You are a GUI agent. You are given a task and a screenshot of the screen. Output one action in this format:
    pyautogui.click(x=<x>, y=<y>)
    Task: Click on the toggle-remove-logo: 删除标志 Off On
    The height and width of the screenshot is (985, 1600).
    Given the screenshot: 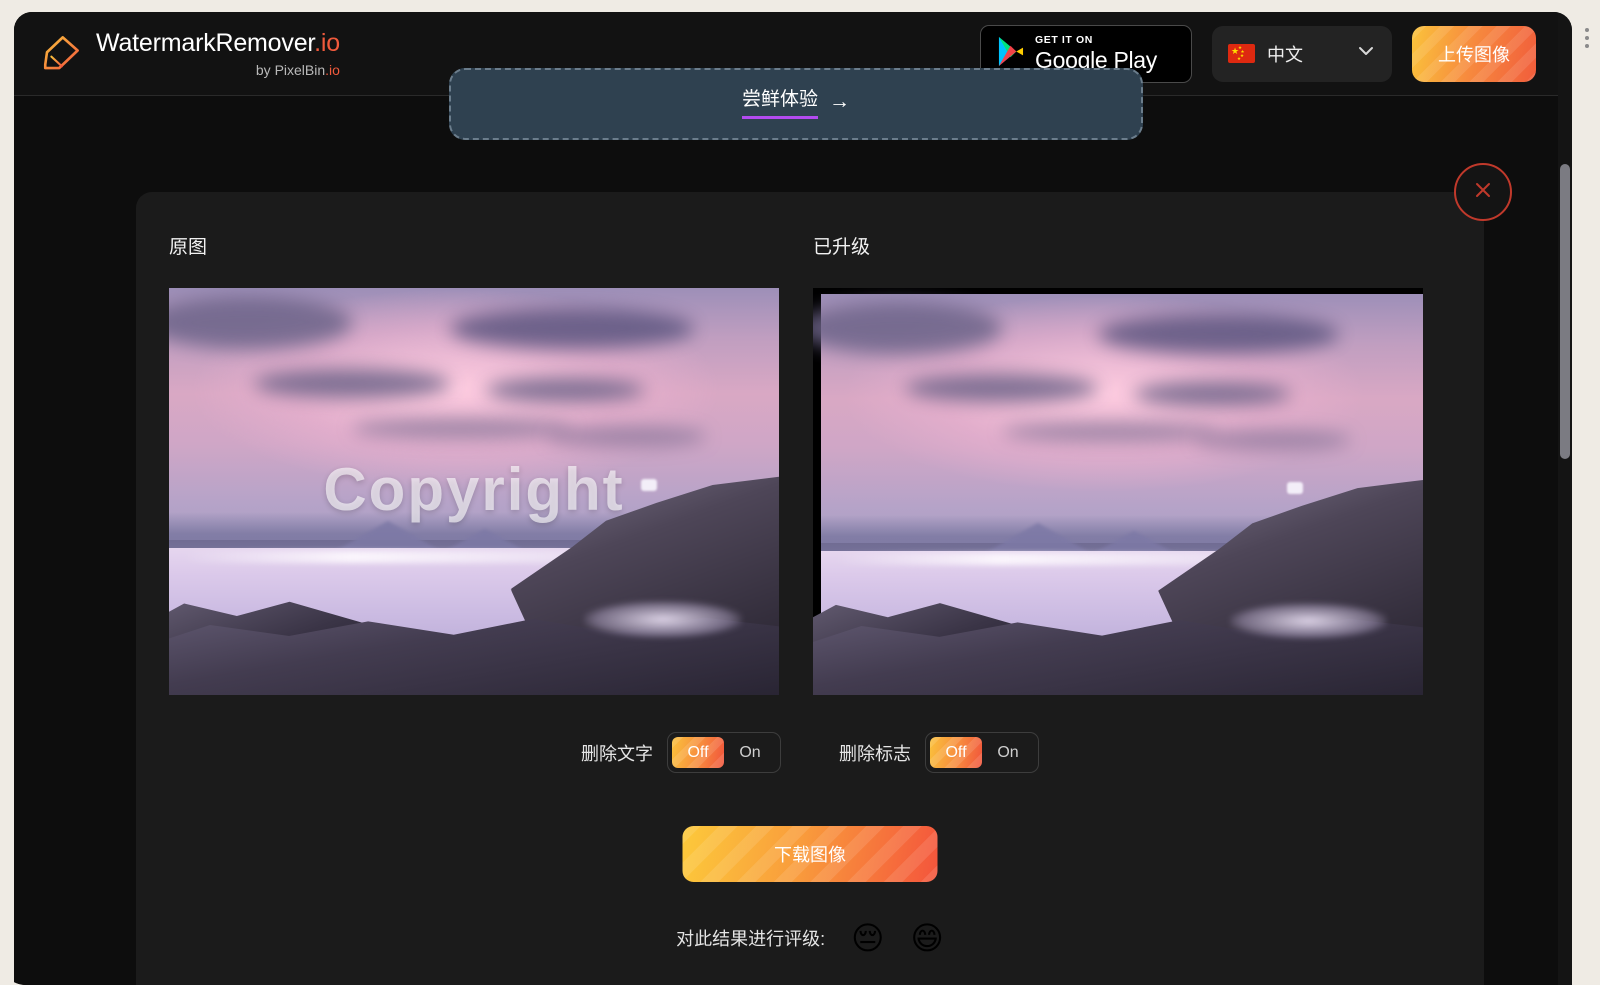 What is the action you would take?
    pyautogui.click(x=939, y=752)
    